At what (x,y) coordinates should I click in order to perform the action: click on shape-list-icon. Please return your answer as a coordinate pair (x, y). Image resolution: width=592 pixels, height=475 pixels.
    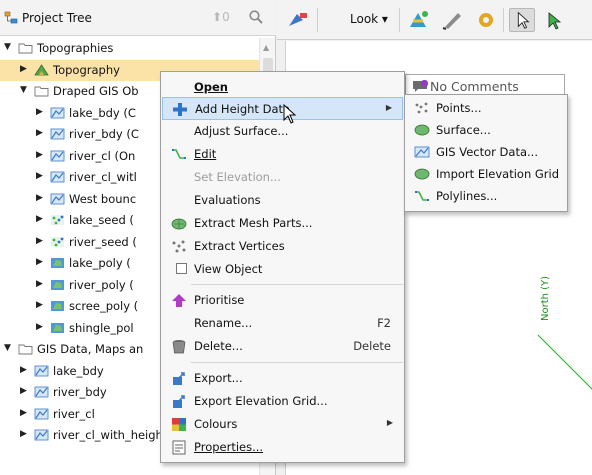
    Looking at the image, I should click on (298, 20).